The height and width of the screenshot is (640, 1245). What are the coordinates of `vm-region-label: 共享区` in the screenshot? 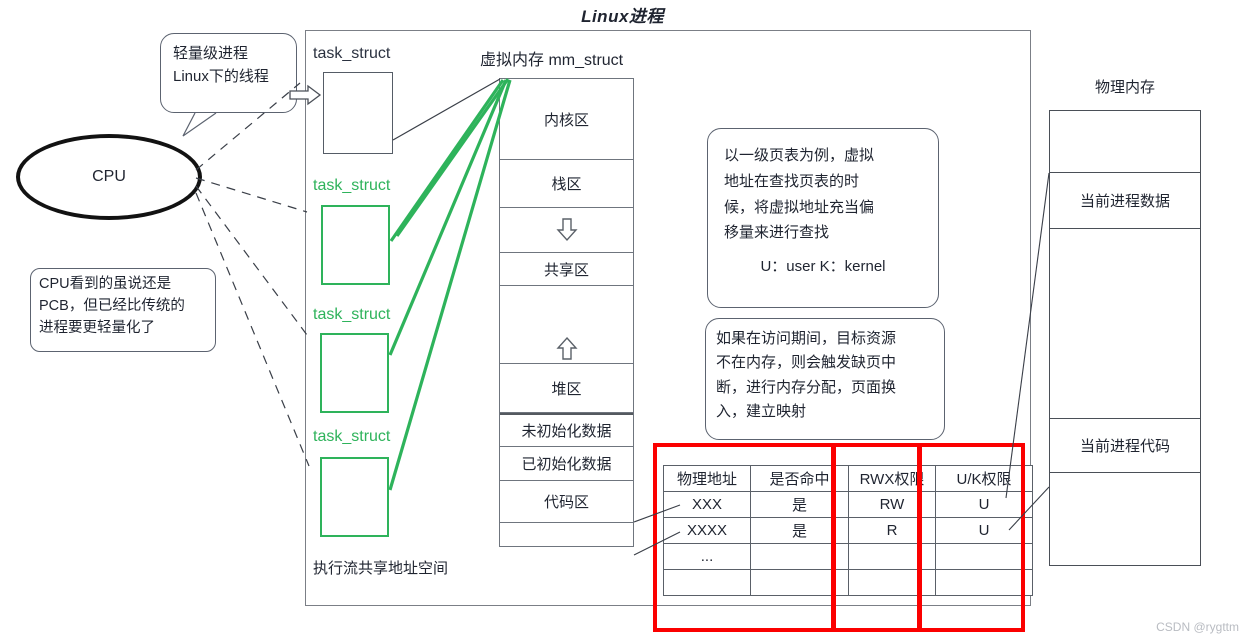 It's located at (566, 270).